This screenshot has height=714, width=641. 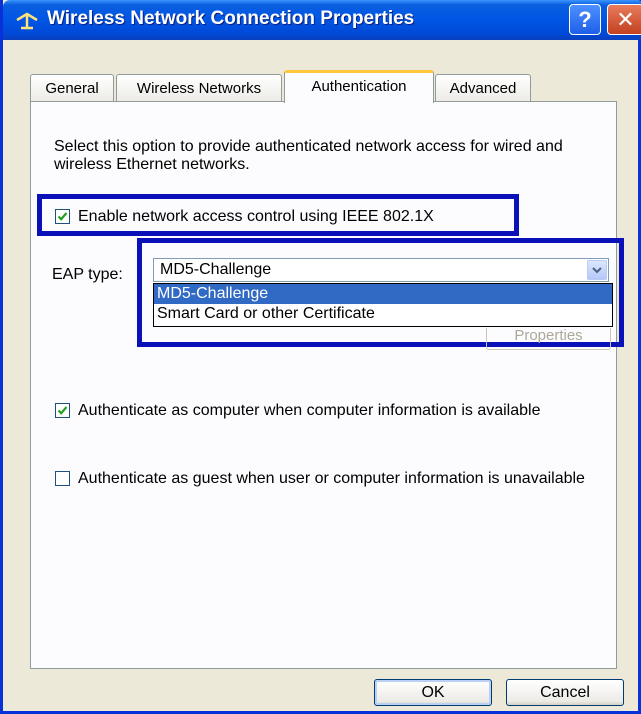 What do you see at coordinates (548, 339) in the screenshot?
I see `properties-button: Properties` at bounding box center [548, 339].